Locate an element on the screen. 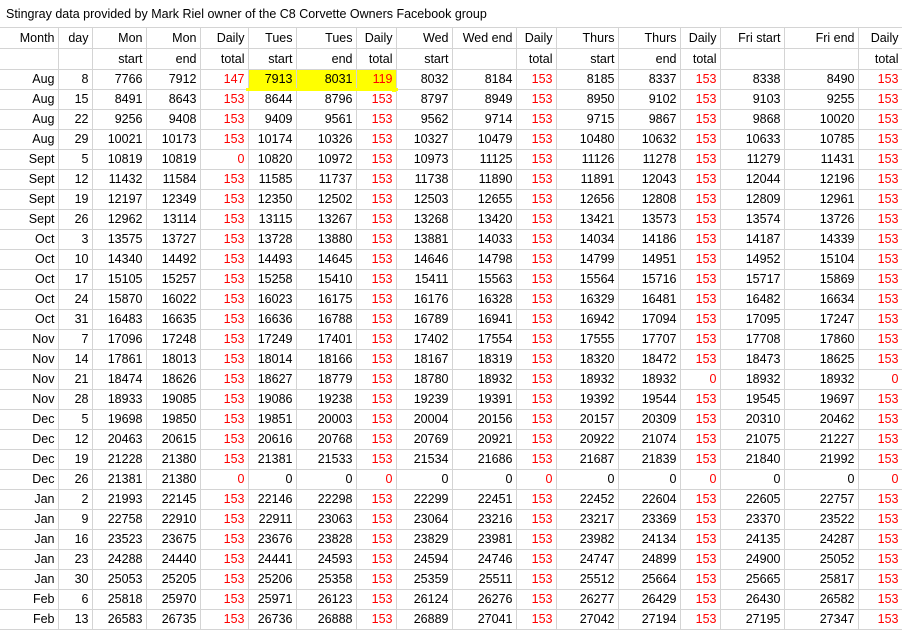 Image resolution: width=902 pixels, height=633 pixels. table-cell: 19086 is located at coordinates (272, 399).